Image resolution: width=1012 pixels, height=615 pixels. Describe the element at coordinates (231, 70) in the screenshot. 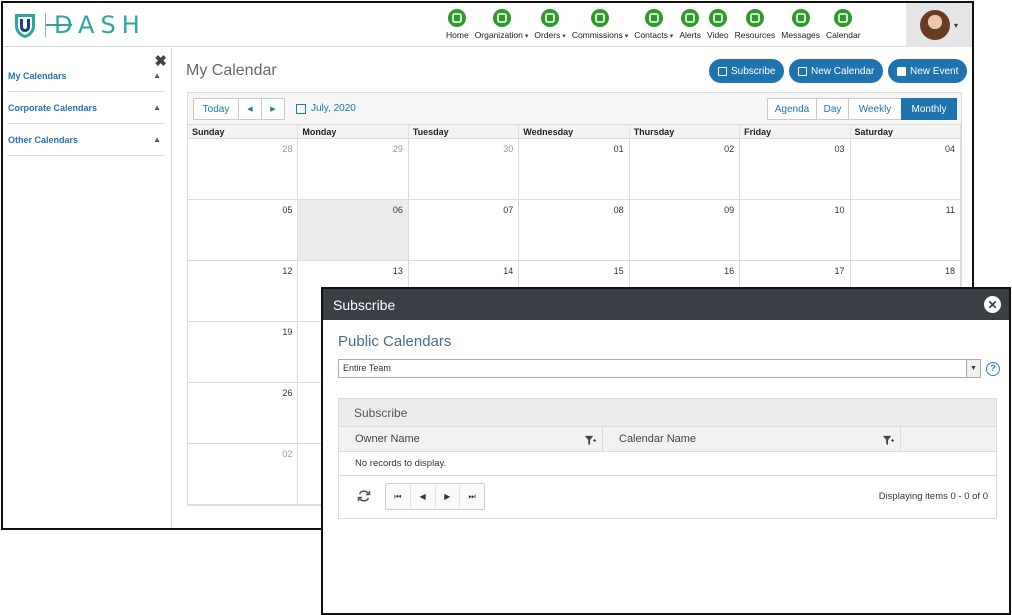

I see `page-title: My Calendar` at that location.